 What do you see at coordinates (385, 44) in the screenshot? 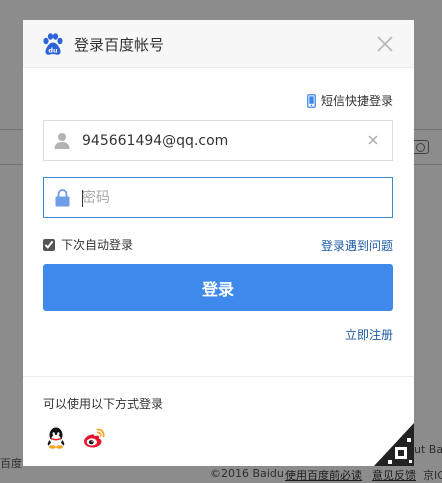
I see `close-icon` at bounding box center [385, 44].